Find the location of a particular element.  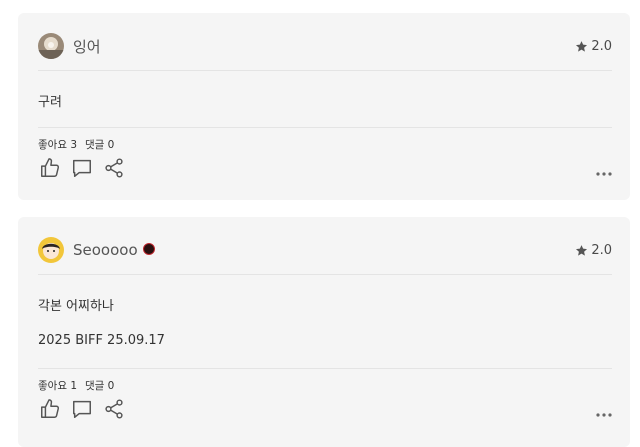

review-stats: 좋아요 1 댓글 0 is located at coordinates (76, 385).